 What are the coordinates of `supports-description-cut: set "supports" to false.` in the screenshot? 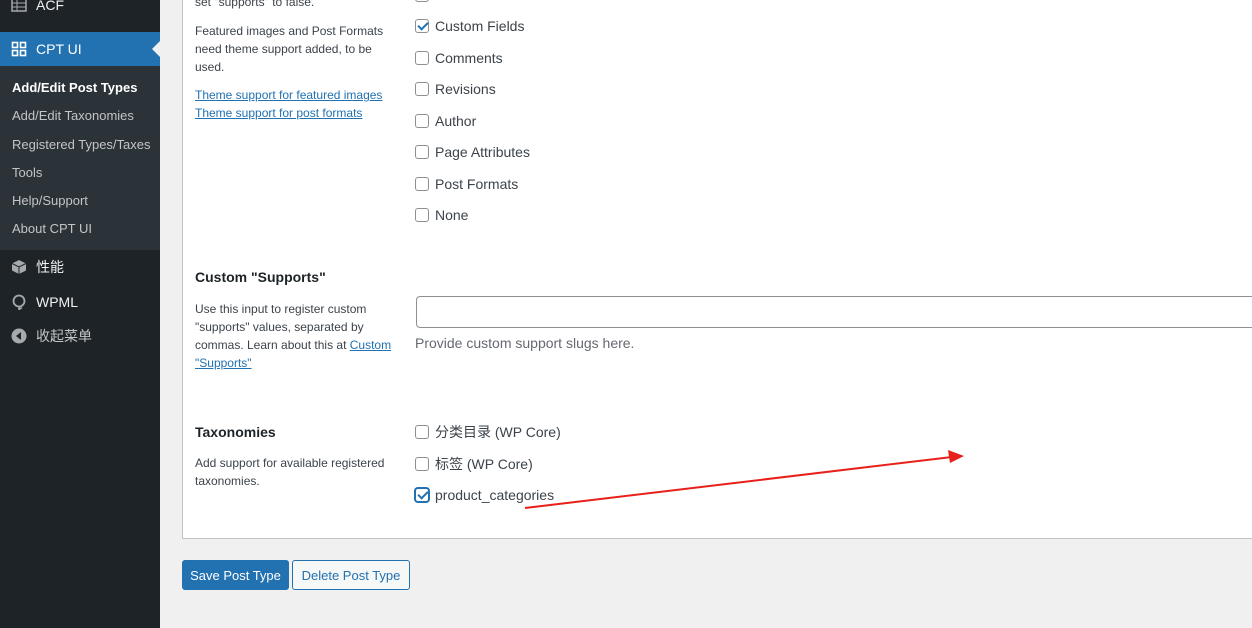 It's located at (255, 4).